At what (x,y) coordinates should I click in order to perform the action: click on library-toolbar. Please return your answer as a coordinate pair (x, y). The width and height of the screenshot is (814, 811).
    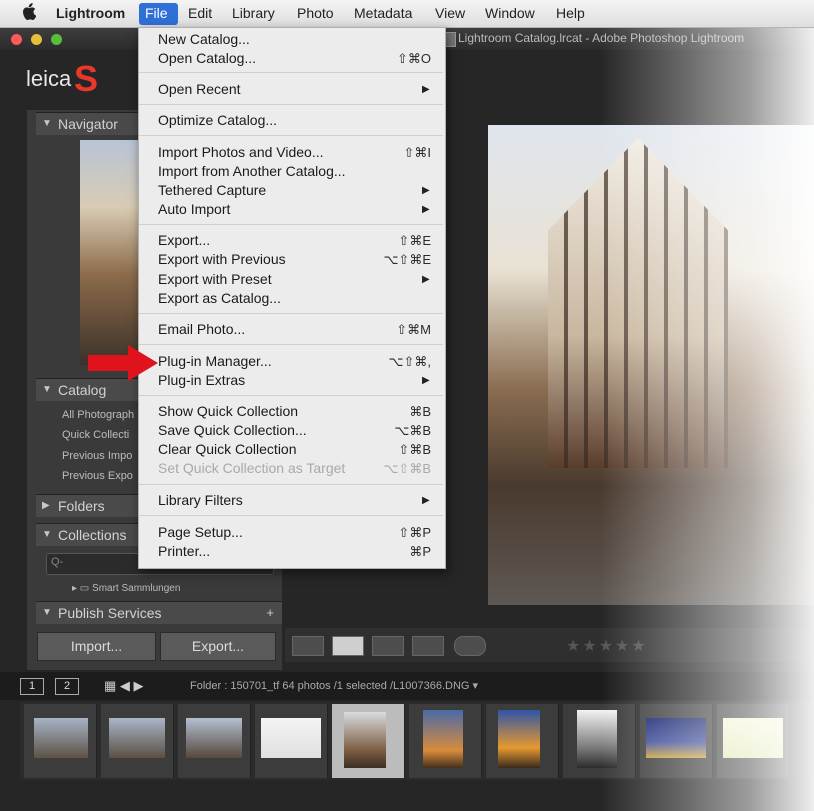
    Looking at the image, I should click on (549, 645).